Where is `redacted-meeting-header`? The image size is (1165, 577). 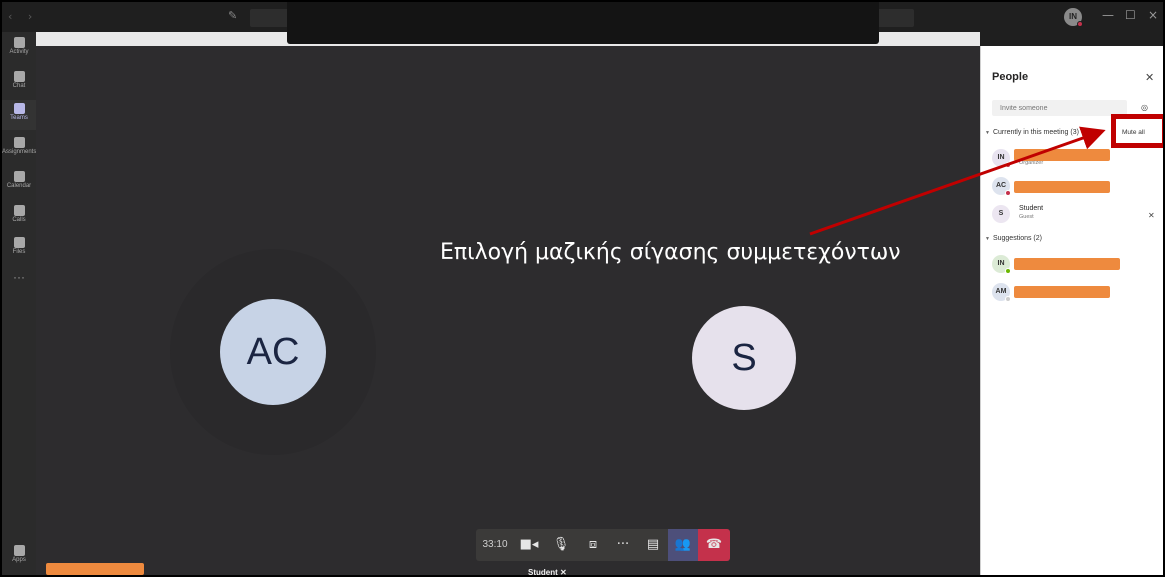 redacted-meeting-header is located at coordinates (583, 23).